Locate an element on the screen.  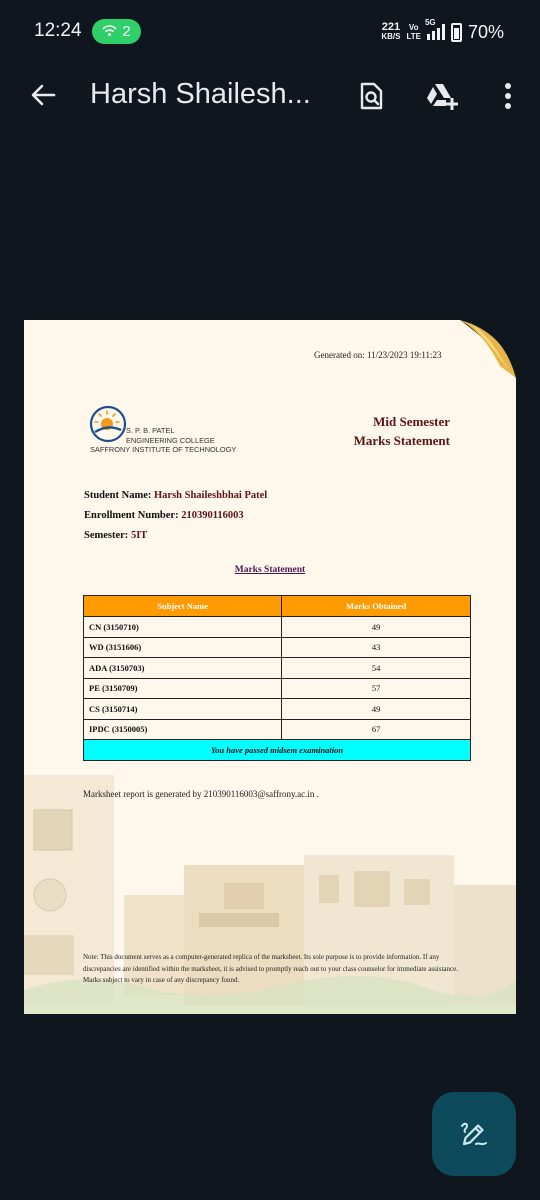
enrollment-label: Enrollment Number: is located at coordinates (131, 515).